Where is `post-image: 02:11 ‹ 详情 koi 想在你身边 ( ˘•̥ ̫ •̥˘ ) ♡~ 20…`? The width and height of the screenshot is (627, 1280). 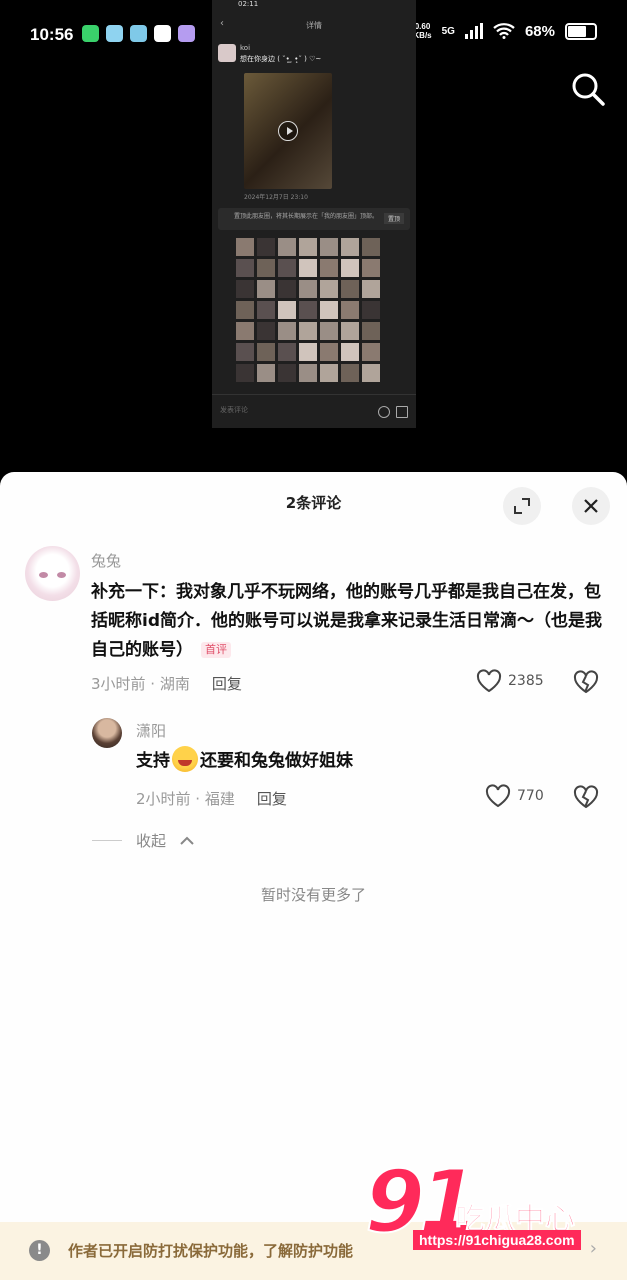
post-image: 02:11 ‹ 详情 koi 想在你身边 ( ˘•̥ ̫ •̥˘ ) ♡~ 20… is located at coordinates (314, 214).